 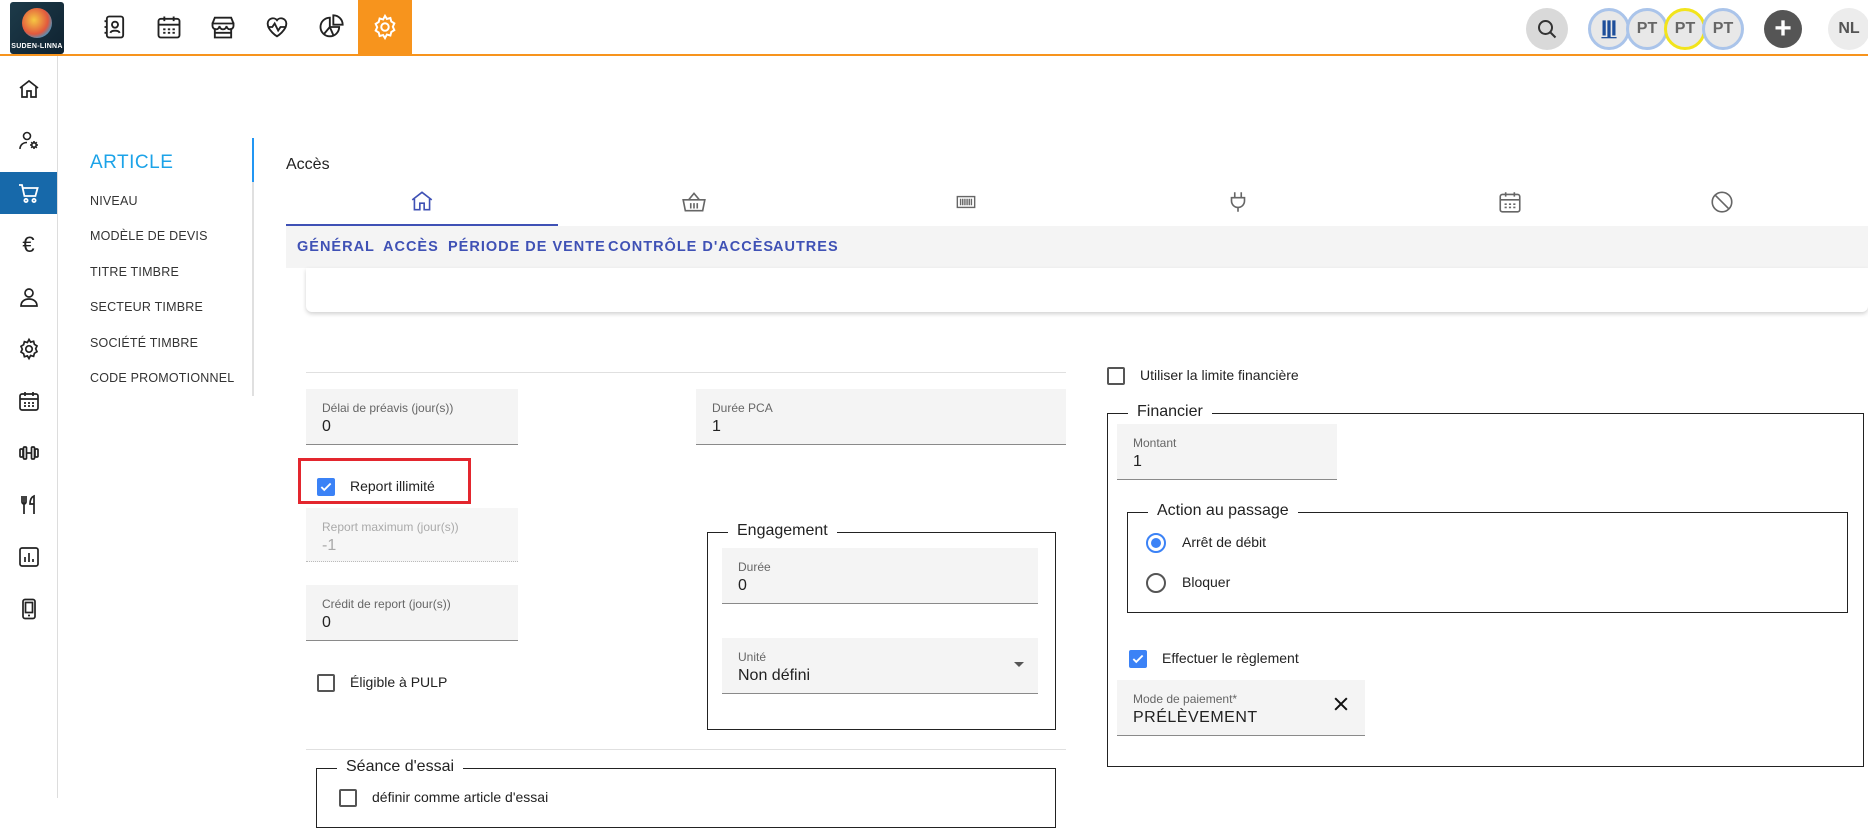 I want to click on sidebar-item-cart, so click(x=28, y=193).